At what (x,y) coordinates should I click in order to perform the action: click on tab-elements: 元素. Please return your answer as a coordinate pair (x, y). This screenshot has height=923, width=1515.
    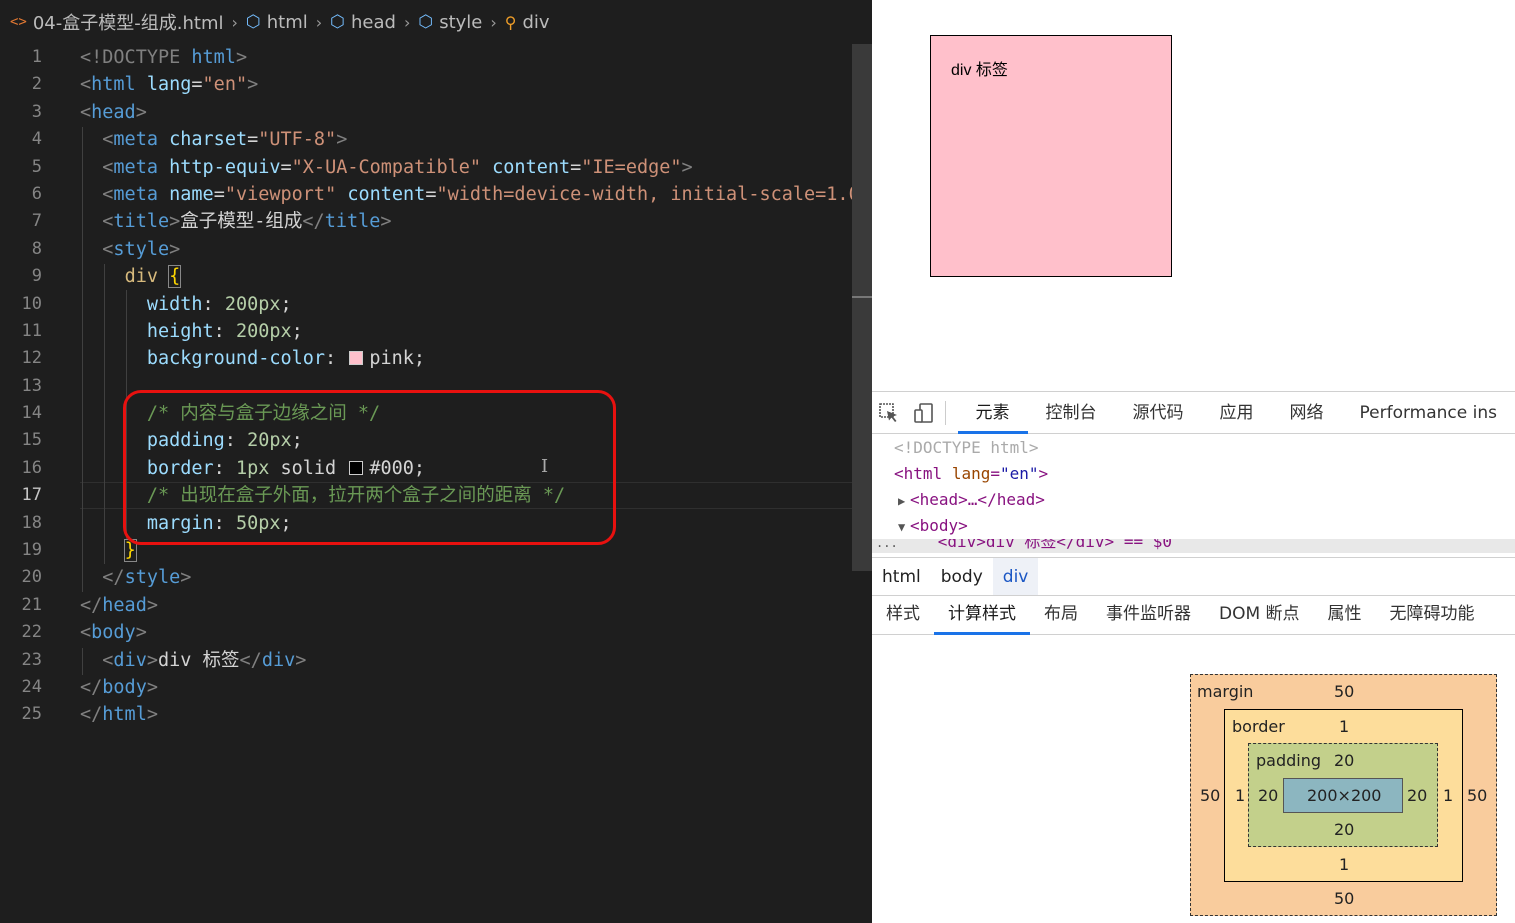
    Looking at the image, I should click on (992, 413).